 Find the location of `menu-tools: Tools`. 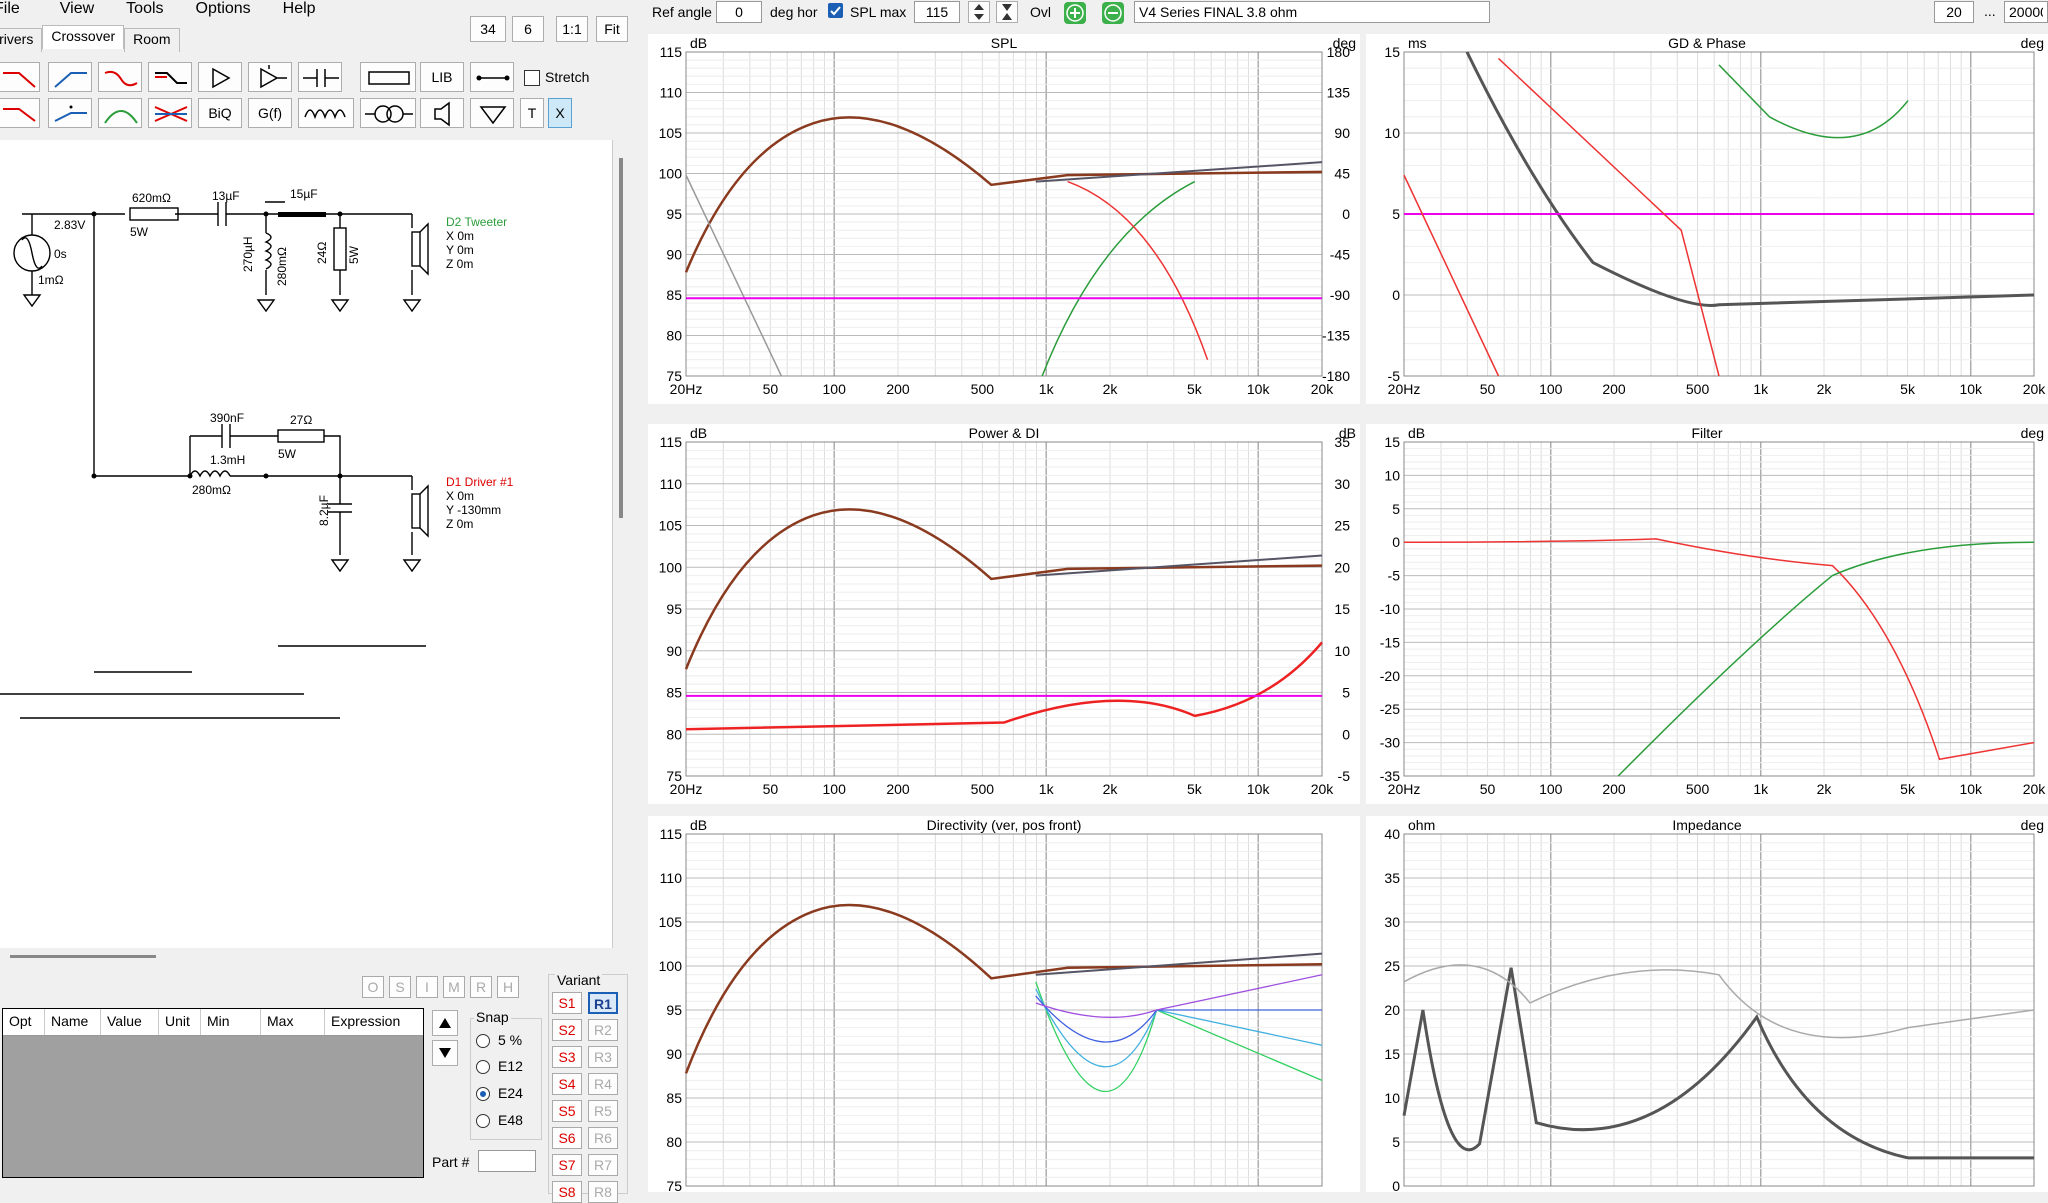

menu-tools: Tools is located at coordinates (149, 10).